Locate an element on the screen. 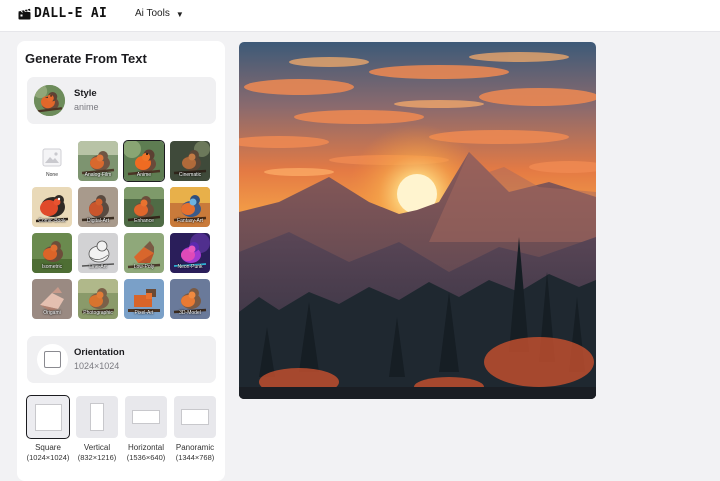  style-tile-label: Line-Art is located at coordinates (98, 267).